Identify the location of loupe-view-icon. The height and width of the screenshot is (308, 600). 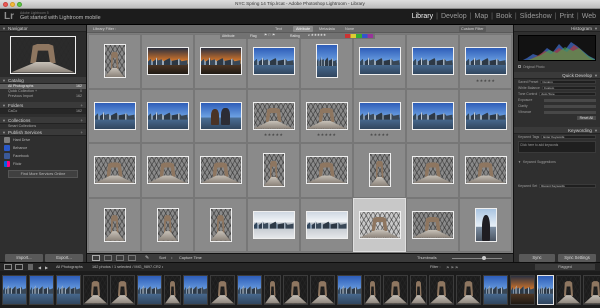
(108, 258).